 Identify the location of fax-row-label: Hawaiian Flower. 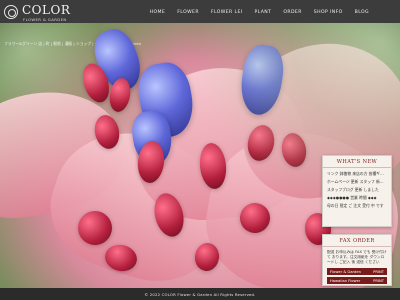
(345, 280).